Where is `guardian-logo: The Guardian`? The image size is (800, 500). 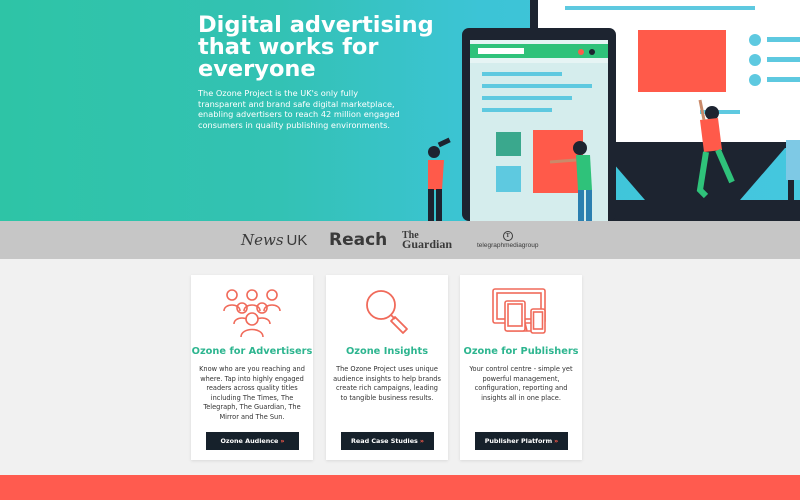 guardian-logo: The Guardian is located at coordinates (427, 240).